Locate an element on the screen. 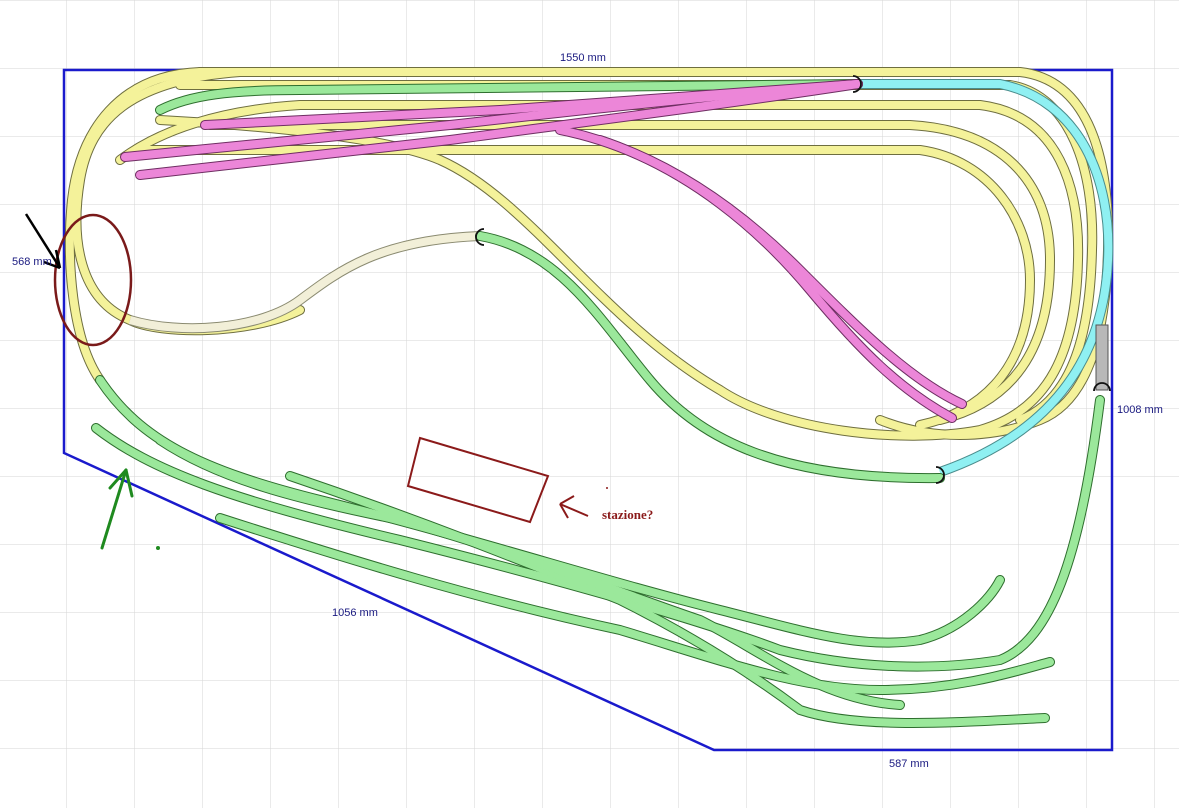 The height and width of the screenshot is (808, 1179). gray-track-segment is located at coordinates (1102, 357).